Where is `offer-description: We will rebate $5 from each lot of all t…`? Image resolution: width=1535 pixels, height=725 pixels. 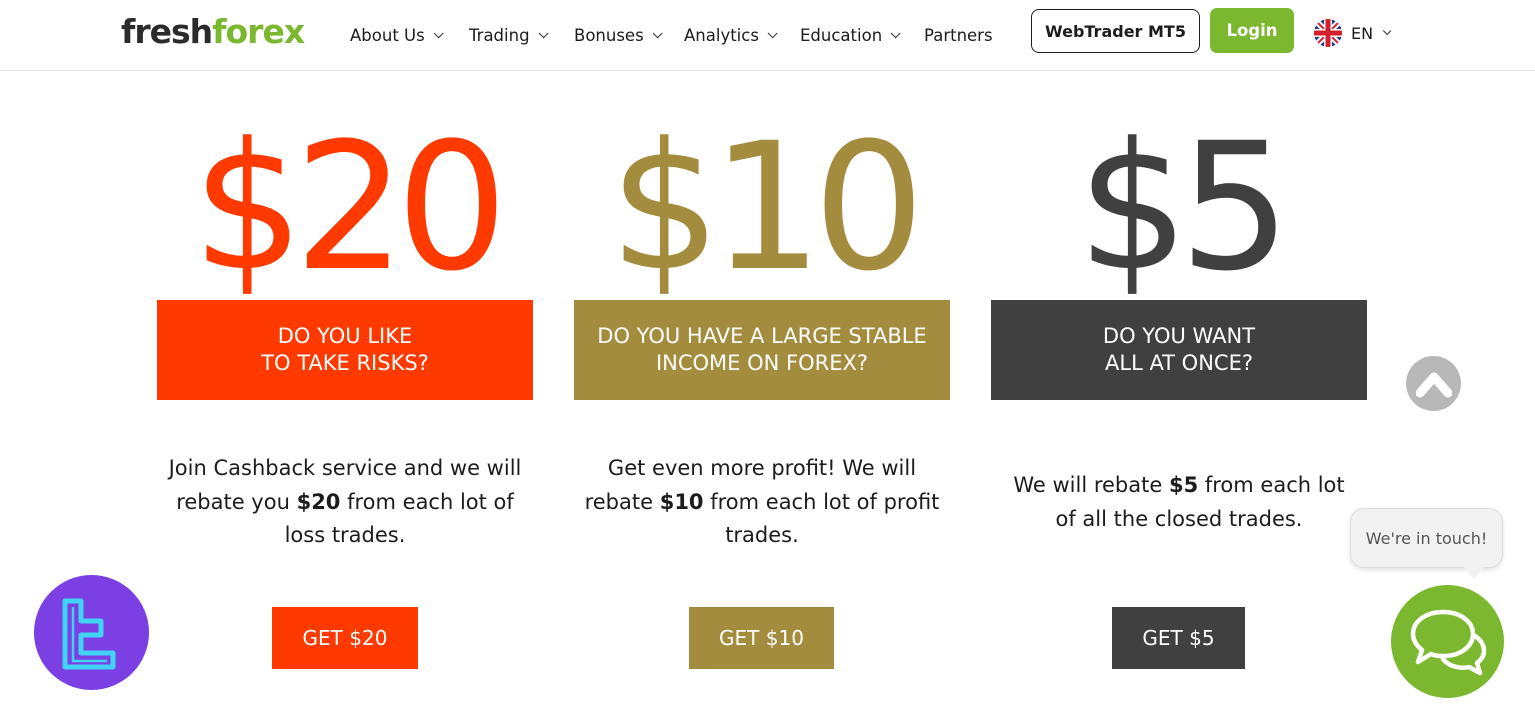
offer-description: We will rebate $5 from each lot of all t… is located at coordinates (1179, 502).